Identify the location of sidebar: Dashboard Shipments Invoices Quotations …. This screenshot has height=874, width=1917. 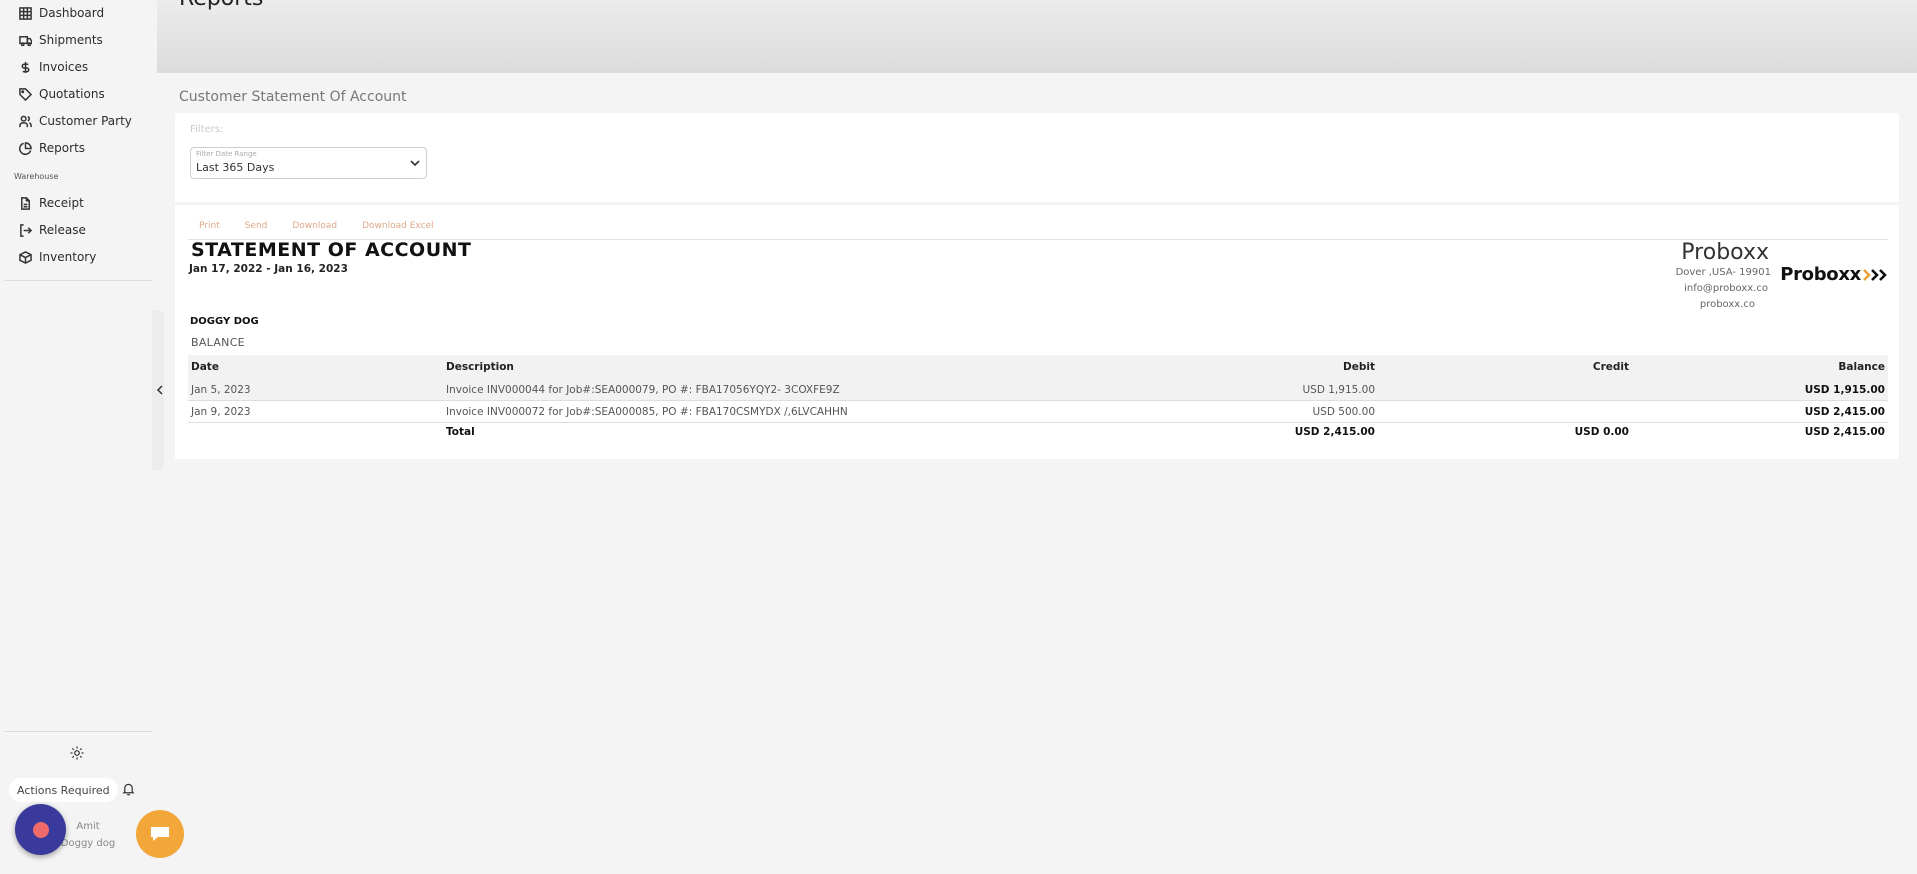
(78, 437).